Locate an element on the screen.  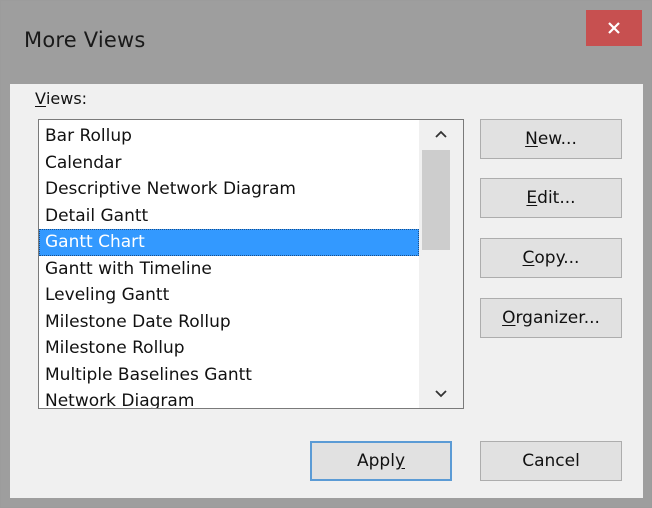
list-item: Descriptive Network Diagram is located at coordinates (229, 189).